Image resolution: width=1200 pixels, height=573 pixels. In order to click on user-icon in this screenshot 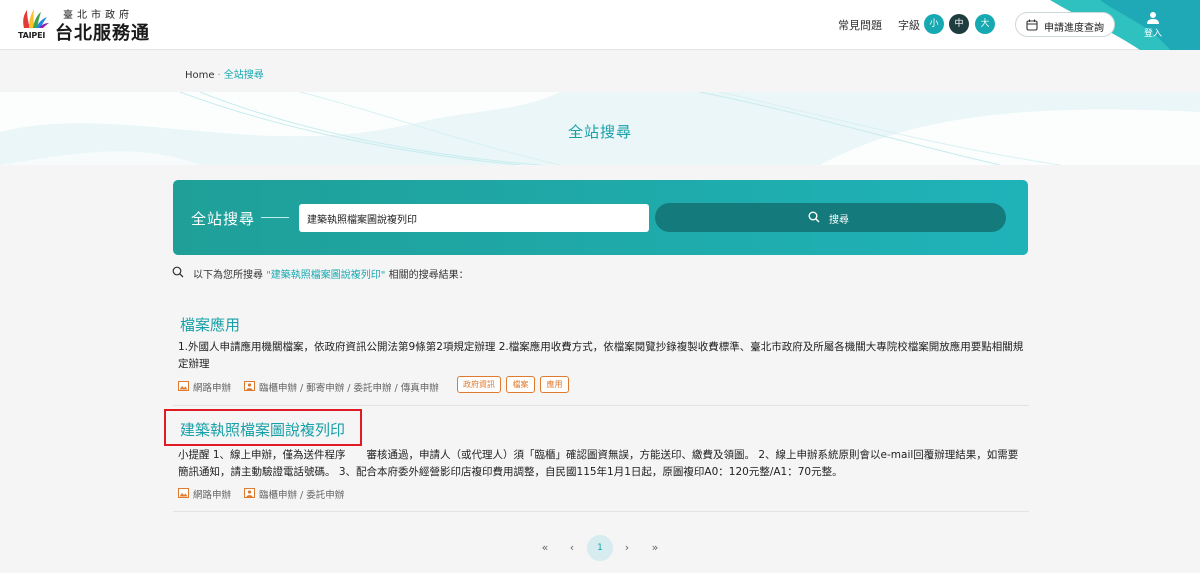, I will do `click(1153, 18)`.